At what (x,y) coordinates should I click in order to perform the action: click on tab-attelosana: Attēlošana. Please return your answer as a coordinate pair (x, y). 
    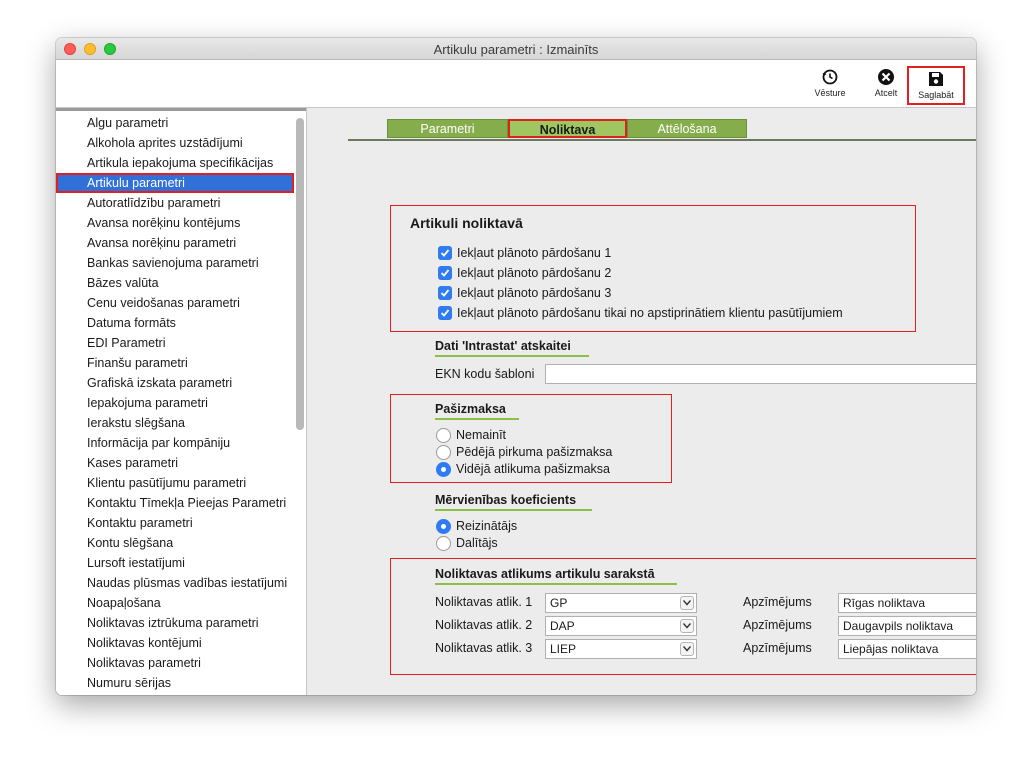
    Looking at the image, I should click on (687, 128).